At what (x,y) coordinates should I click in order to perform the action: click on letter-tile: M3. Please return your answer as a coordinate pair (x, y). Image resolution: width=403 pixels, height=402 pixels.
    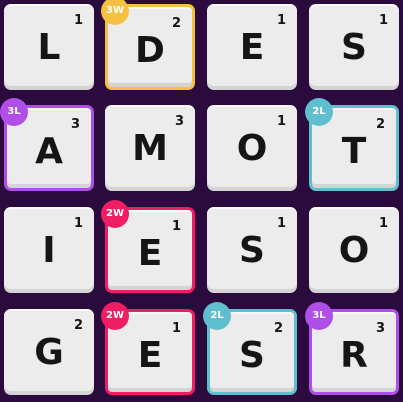
    Looking at the image, I should click on (150, 148).